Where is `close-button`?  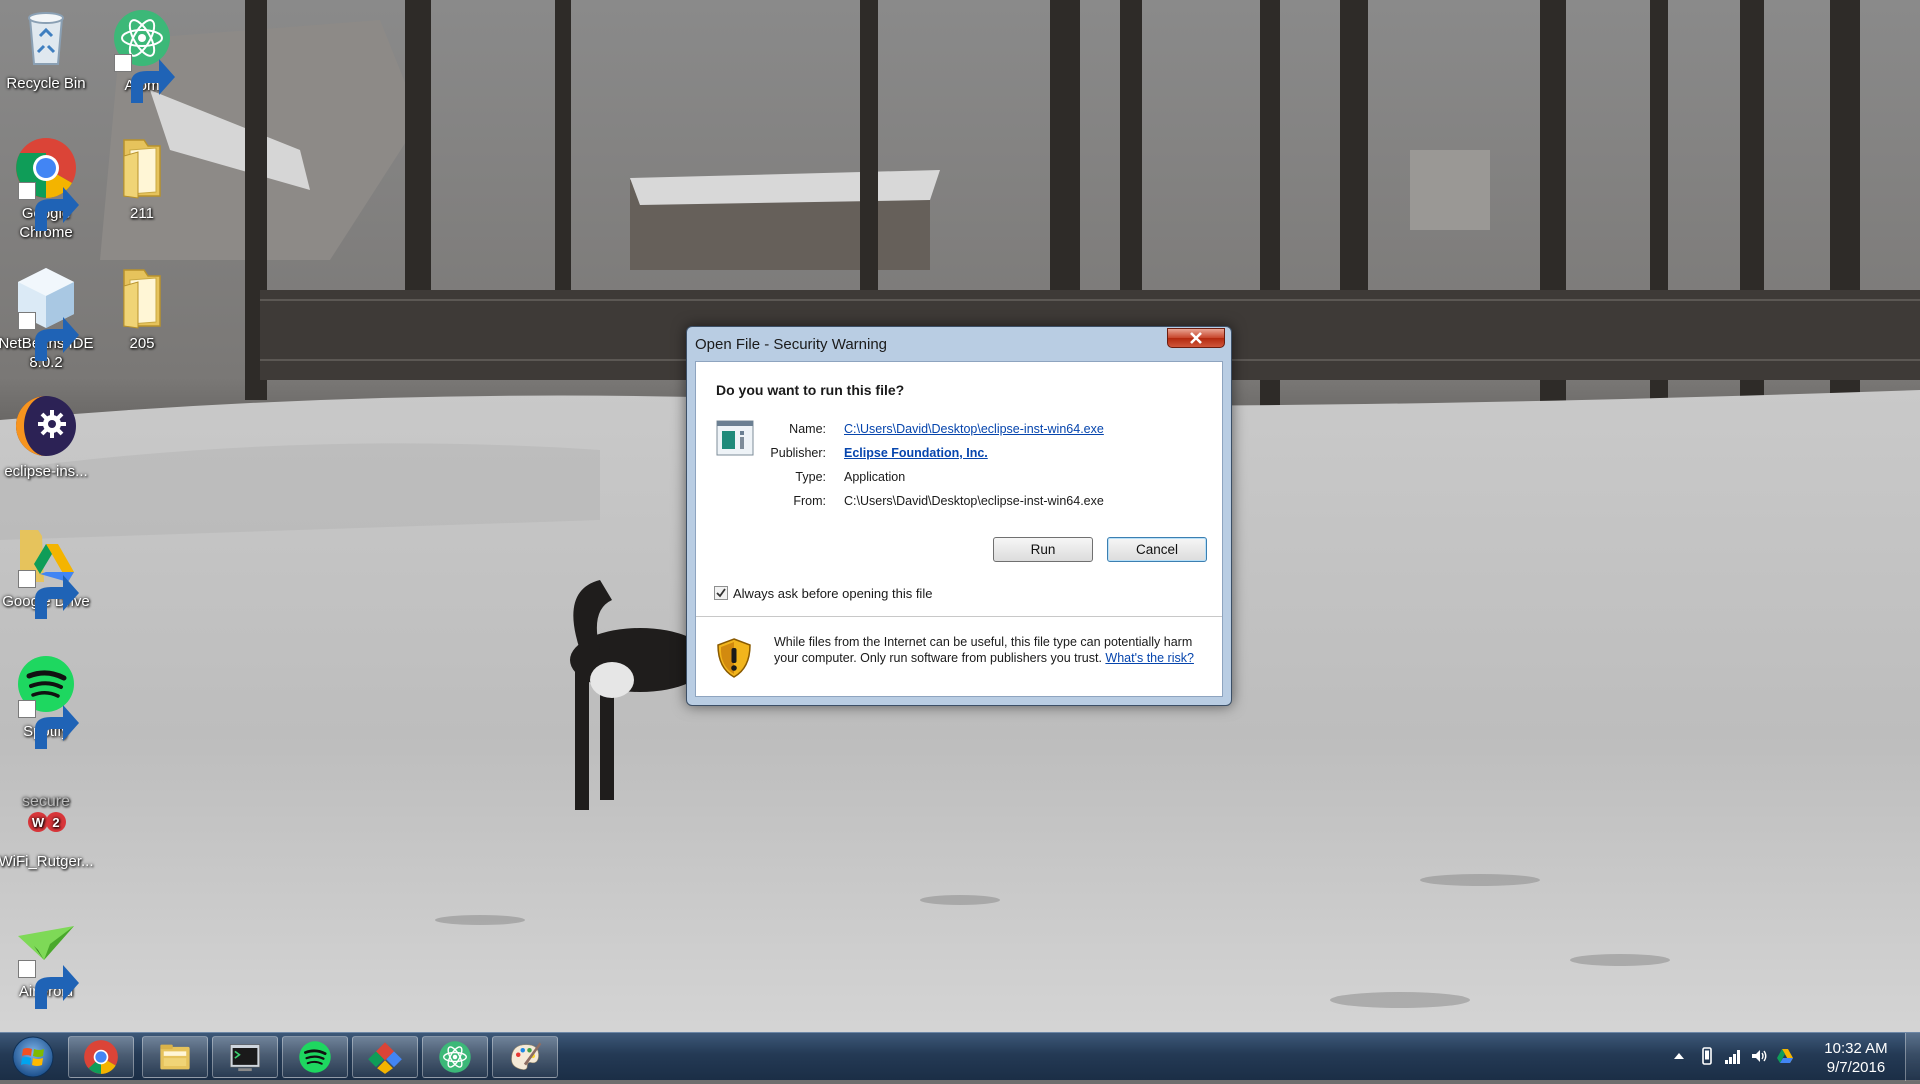 close-button is located at coordinates (1196, 338).